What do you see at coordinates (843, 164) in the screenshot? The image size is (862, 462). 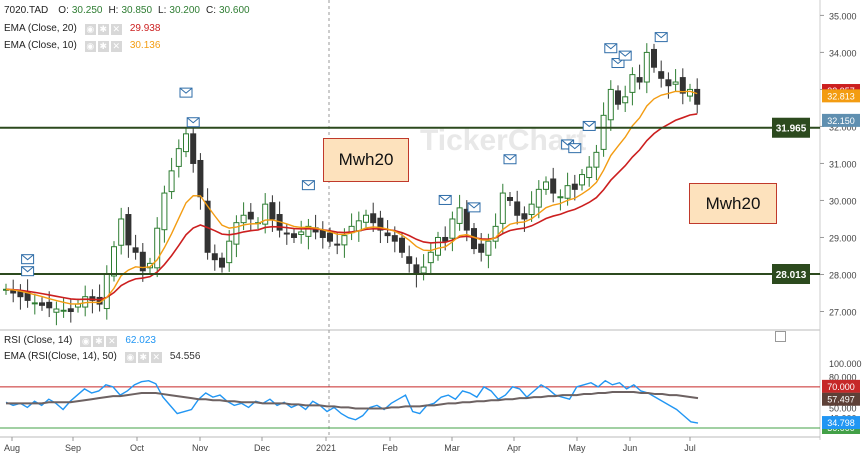 I see `y-tick-label: 31.000` at bounding box center [843, 164].